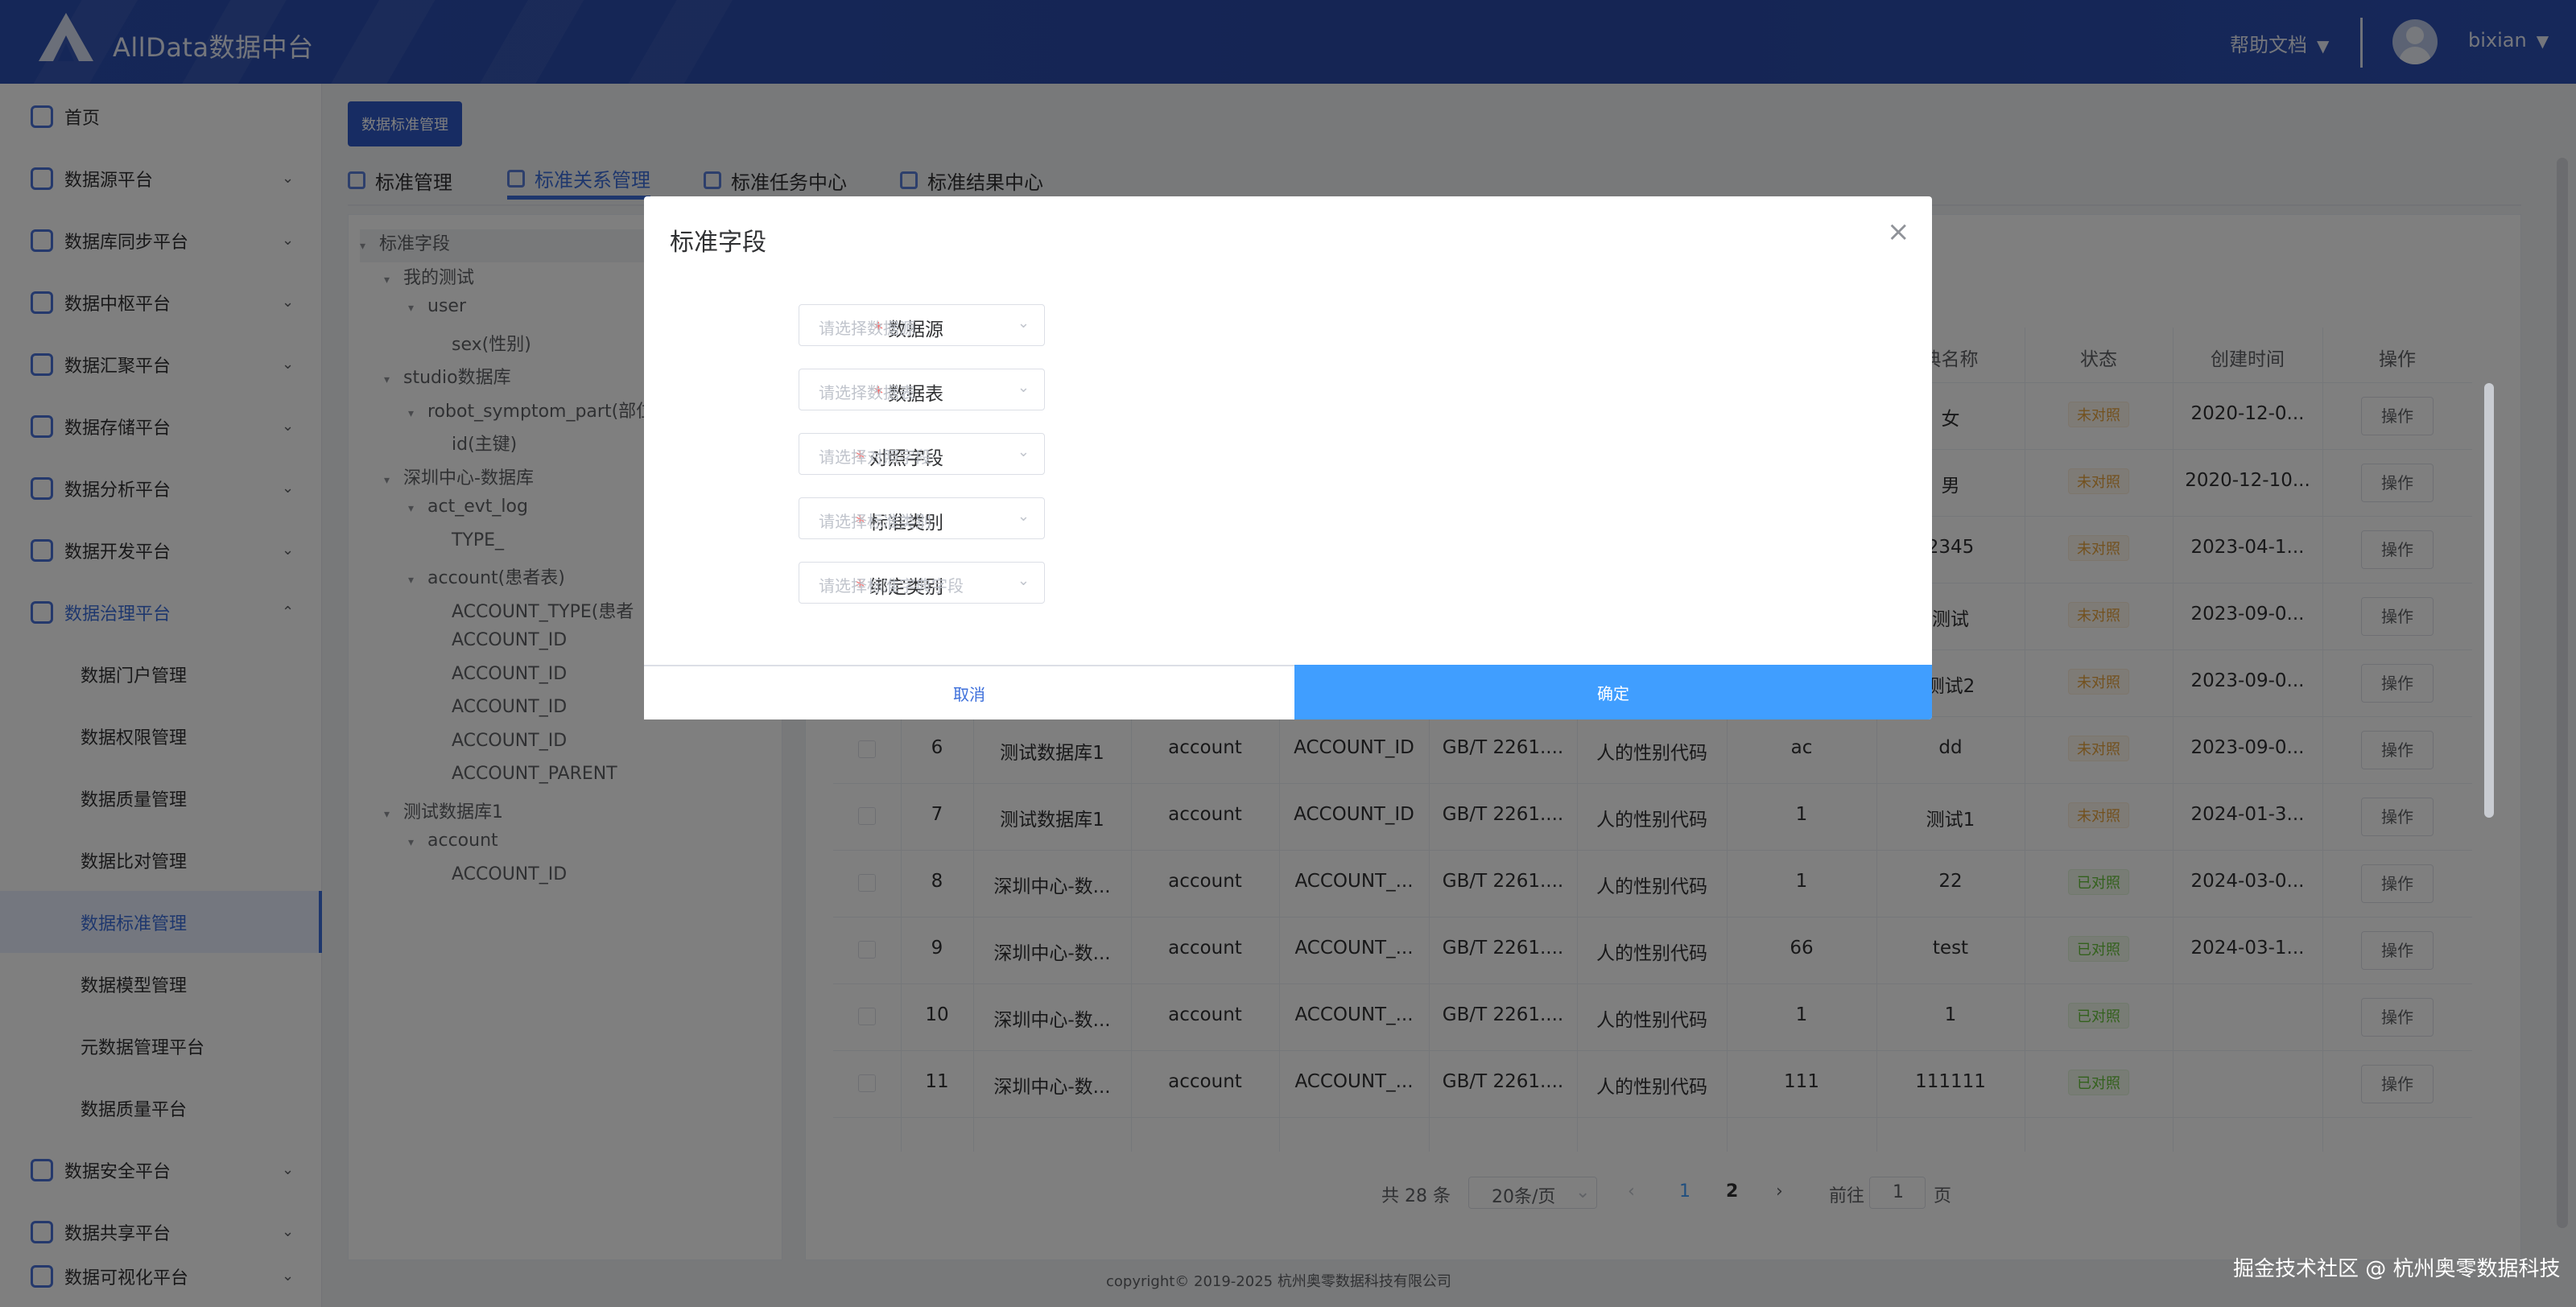  I want to click on select-placeholder: 请选择对照字段, so click(875, 457).